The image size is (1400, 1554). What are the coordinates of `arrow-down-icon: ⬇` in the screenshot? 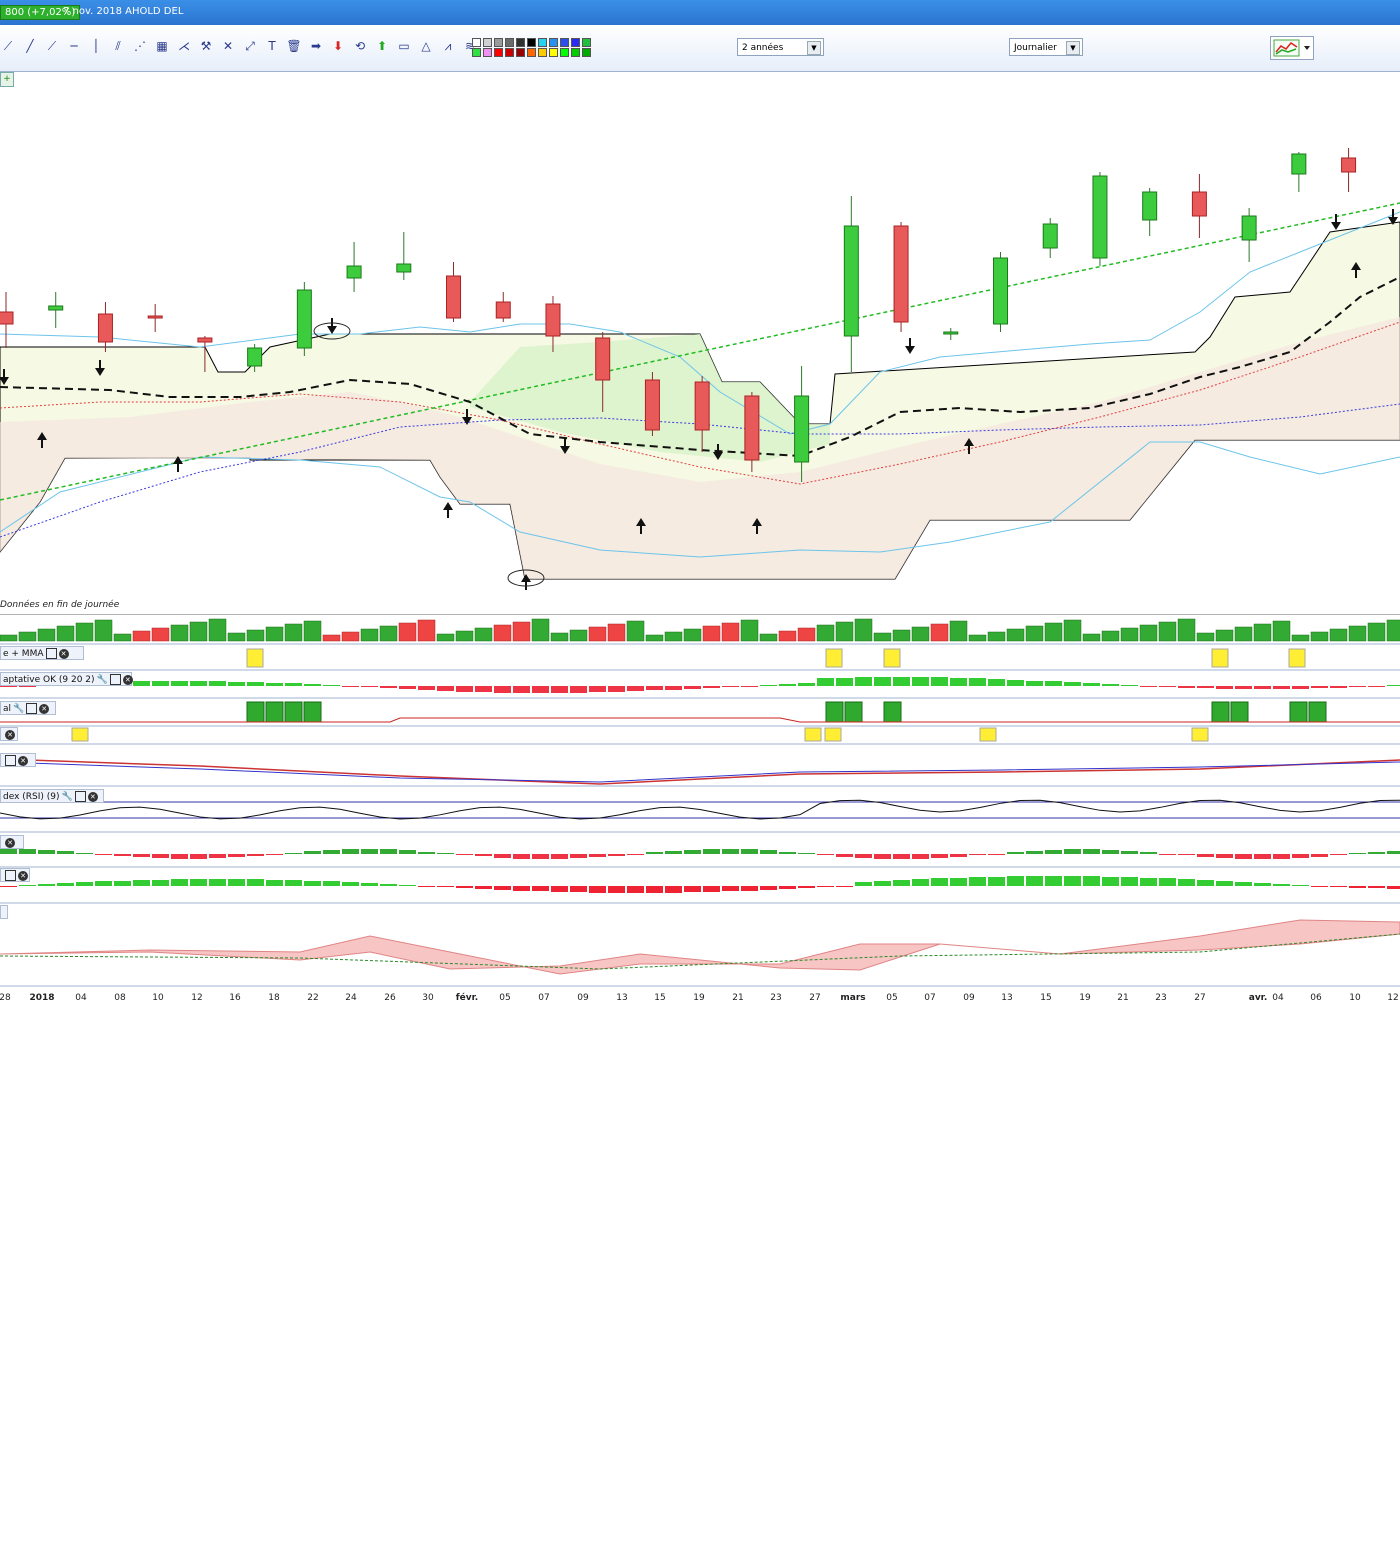 It's located at (338, 46).